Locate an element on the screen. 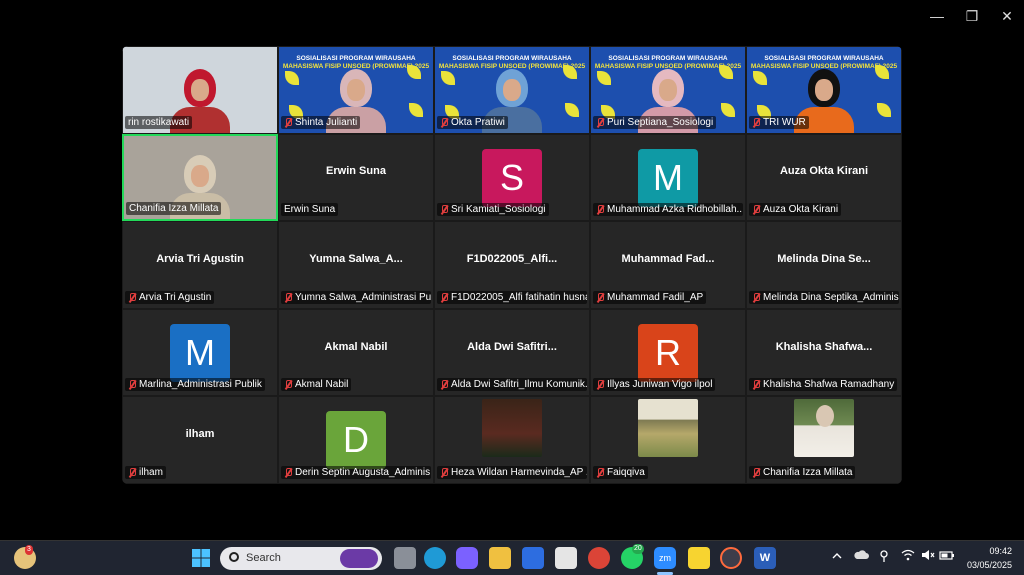  participant-name-label: Chanifia Izza Millata is located at coordinates (174, 209).